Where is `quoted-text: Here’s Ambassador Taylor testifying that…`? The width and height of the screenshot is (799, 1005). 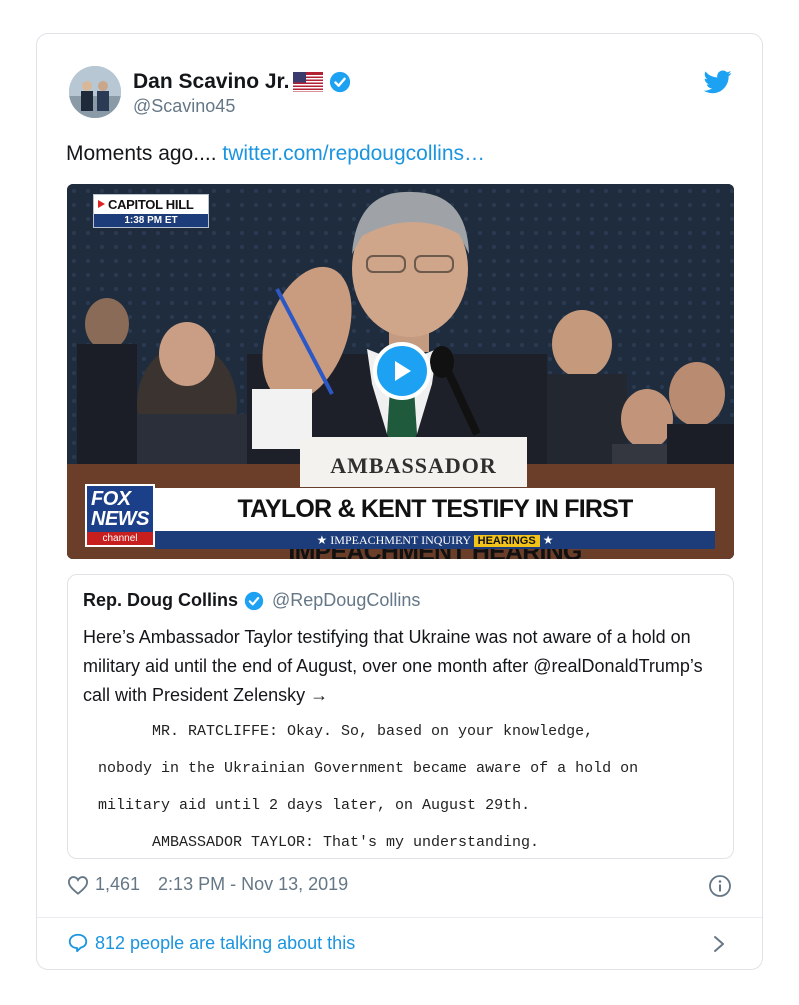
quoted-text: Here’s Ambassador Taylor testifying that… is located at coordinates (393, 666).